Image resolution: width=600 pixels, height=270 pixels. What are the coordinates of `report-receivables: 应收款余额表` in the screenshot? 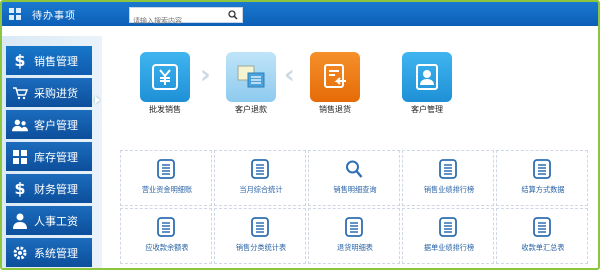 It's located at (166, 236).